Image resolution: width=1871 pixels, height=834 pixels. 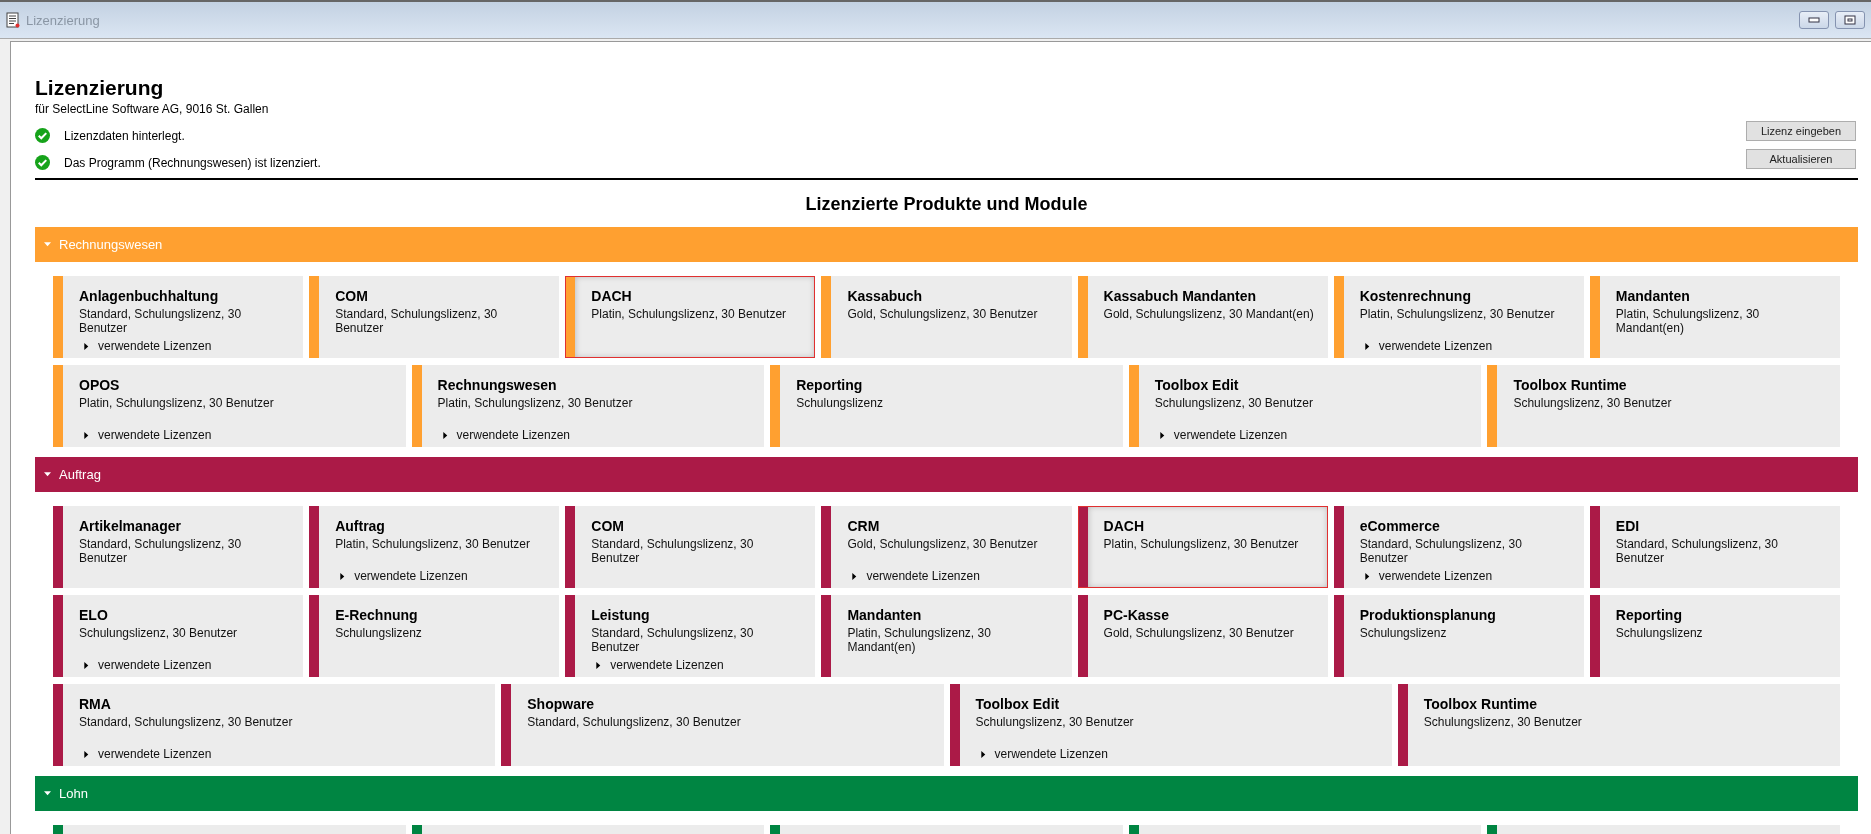 What do you see at coordinates (1801, 159) in the screenshot?
I see `action-button: Aktualisieren` at bounding box center [1801, 159].